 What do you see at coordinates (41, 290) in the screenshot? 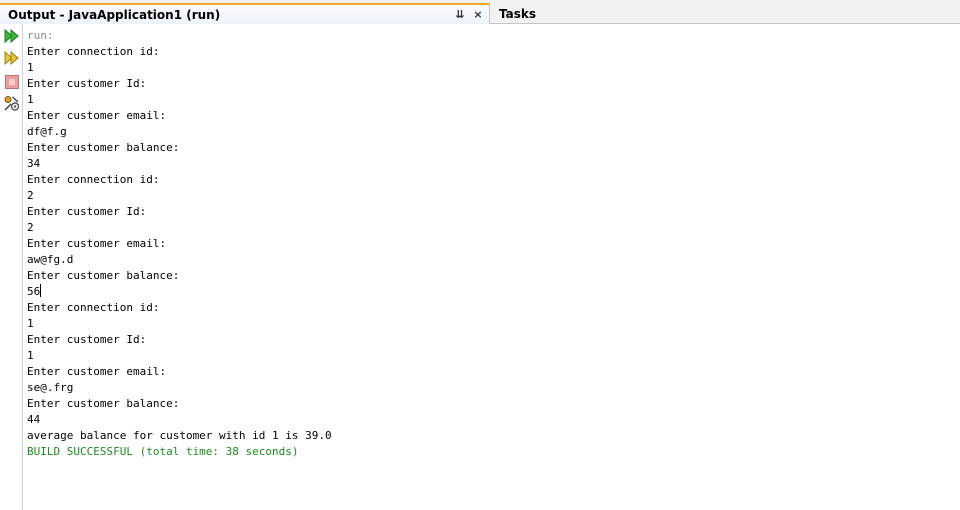
I see `text-caret` at bounding box center [41, 290].